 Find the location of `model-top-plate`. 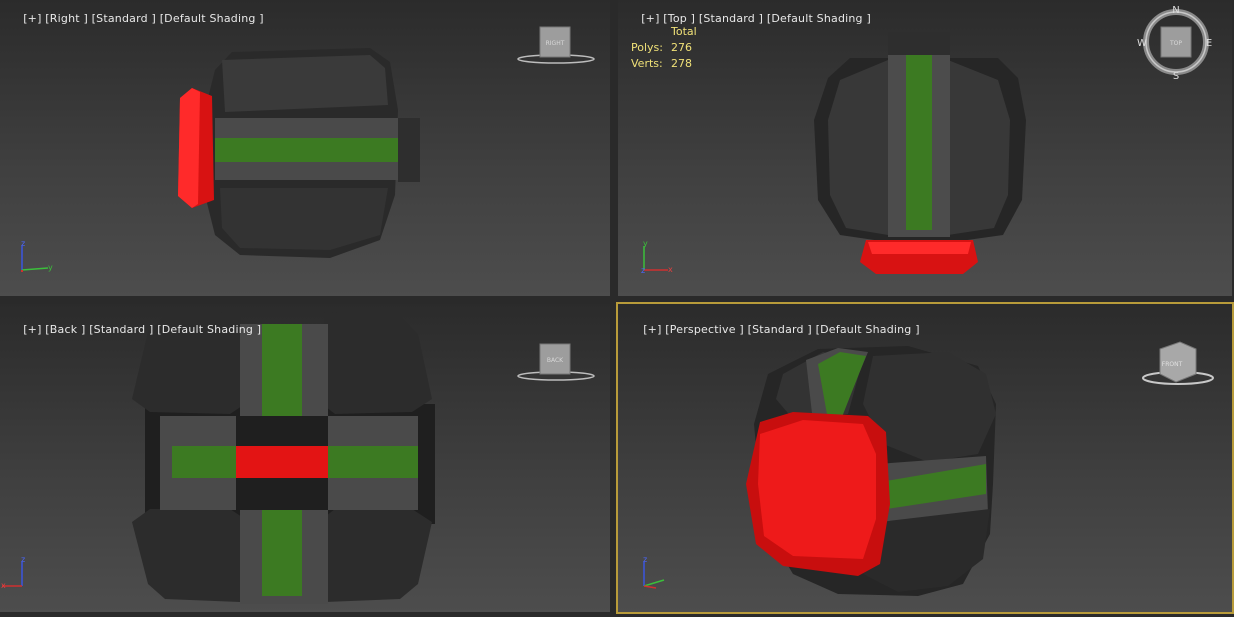

model-top-plate is located at coordinates (305, 83).